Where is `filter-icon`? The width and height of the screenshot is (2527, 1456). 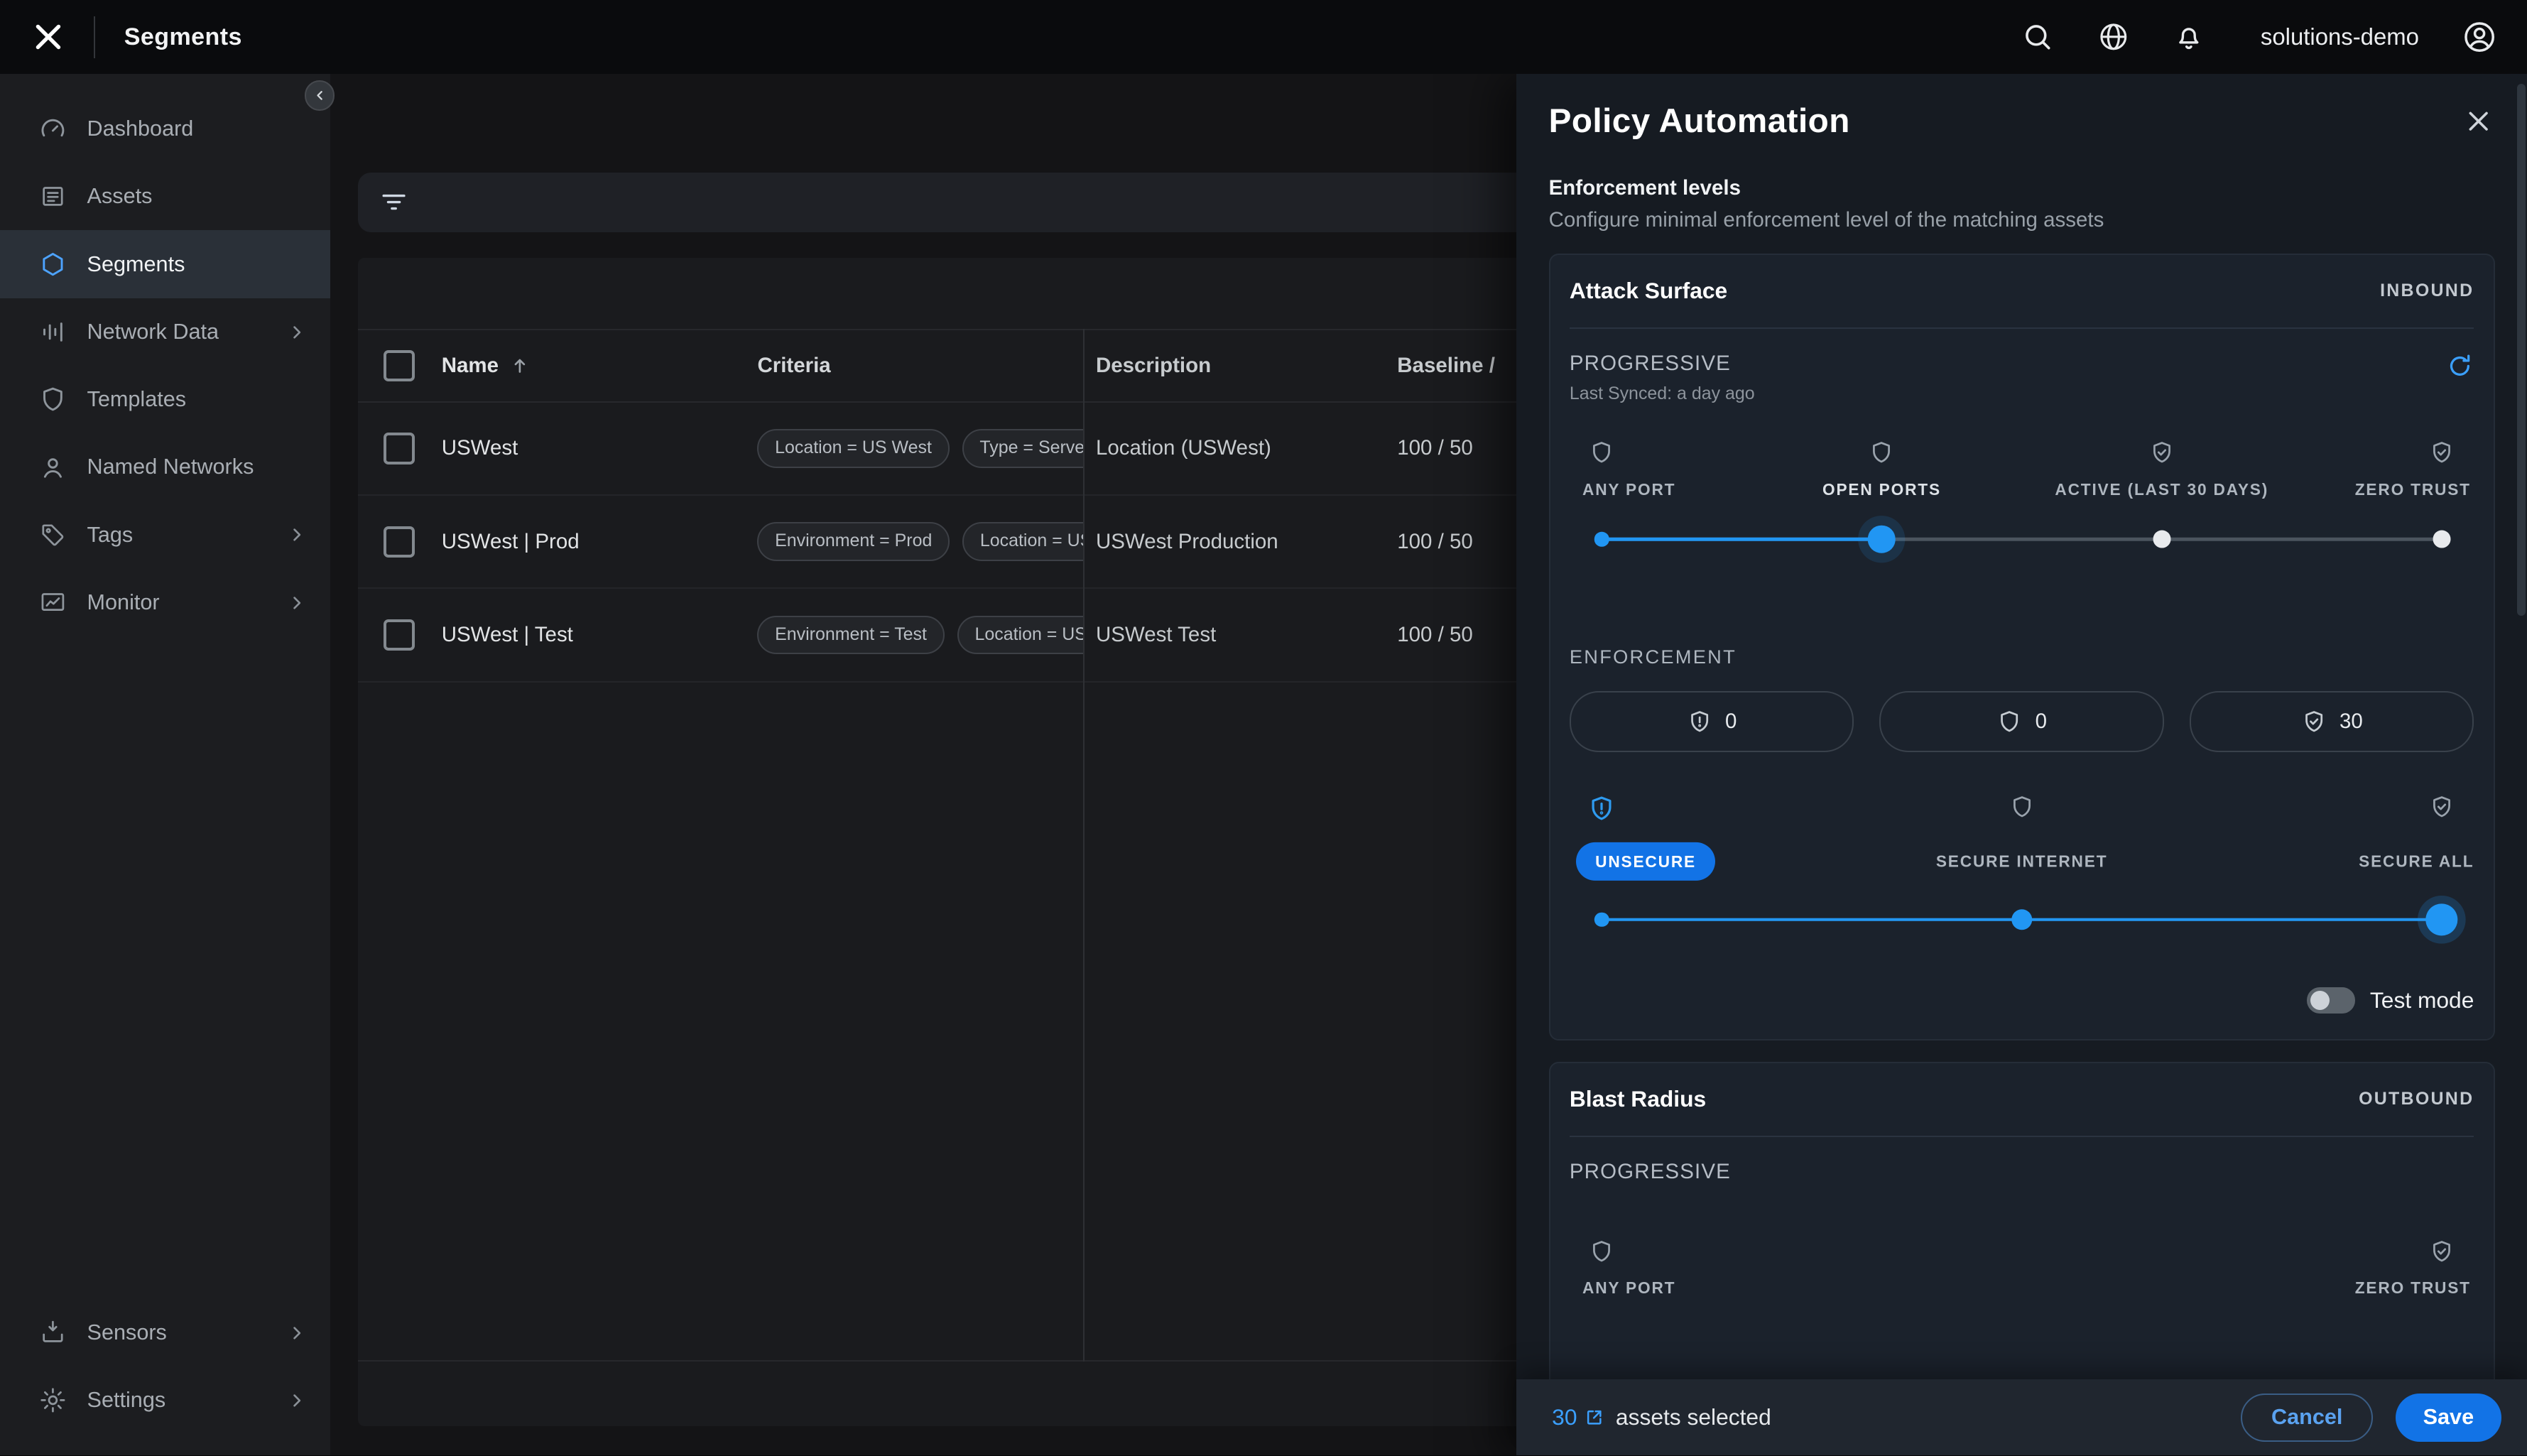
filter-icon is located at coordinates (394, 202).